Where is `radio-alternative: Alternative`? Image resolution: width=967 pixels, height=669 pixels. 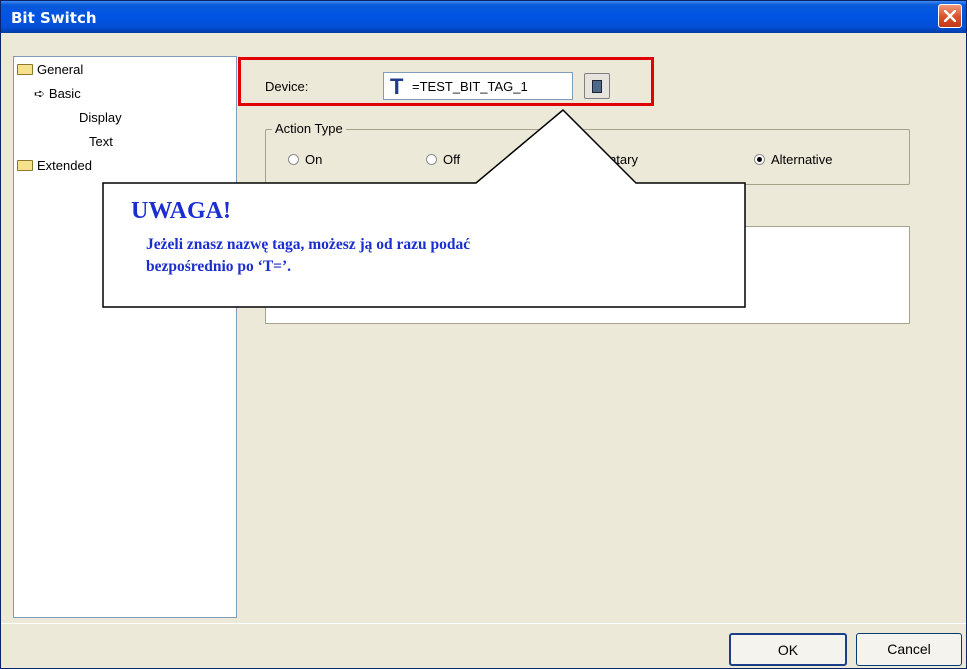 radio-alternative: Alternative is located at coordinates (793, 159).